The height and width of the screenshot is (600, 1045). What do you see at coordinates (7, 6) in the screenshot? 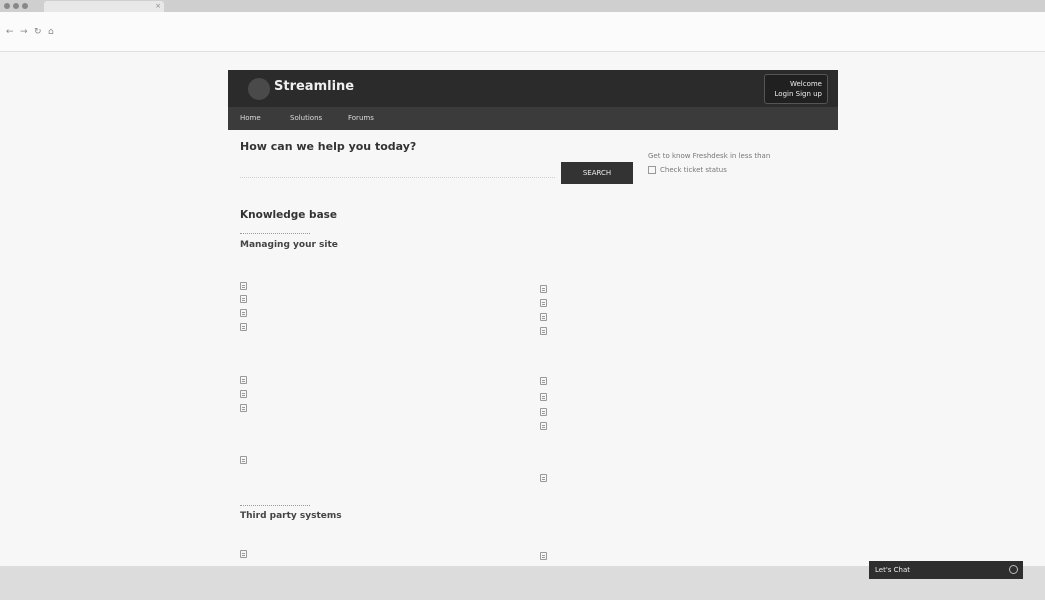
I see `window-close-button` at bounding box center [7, 6].